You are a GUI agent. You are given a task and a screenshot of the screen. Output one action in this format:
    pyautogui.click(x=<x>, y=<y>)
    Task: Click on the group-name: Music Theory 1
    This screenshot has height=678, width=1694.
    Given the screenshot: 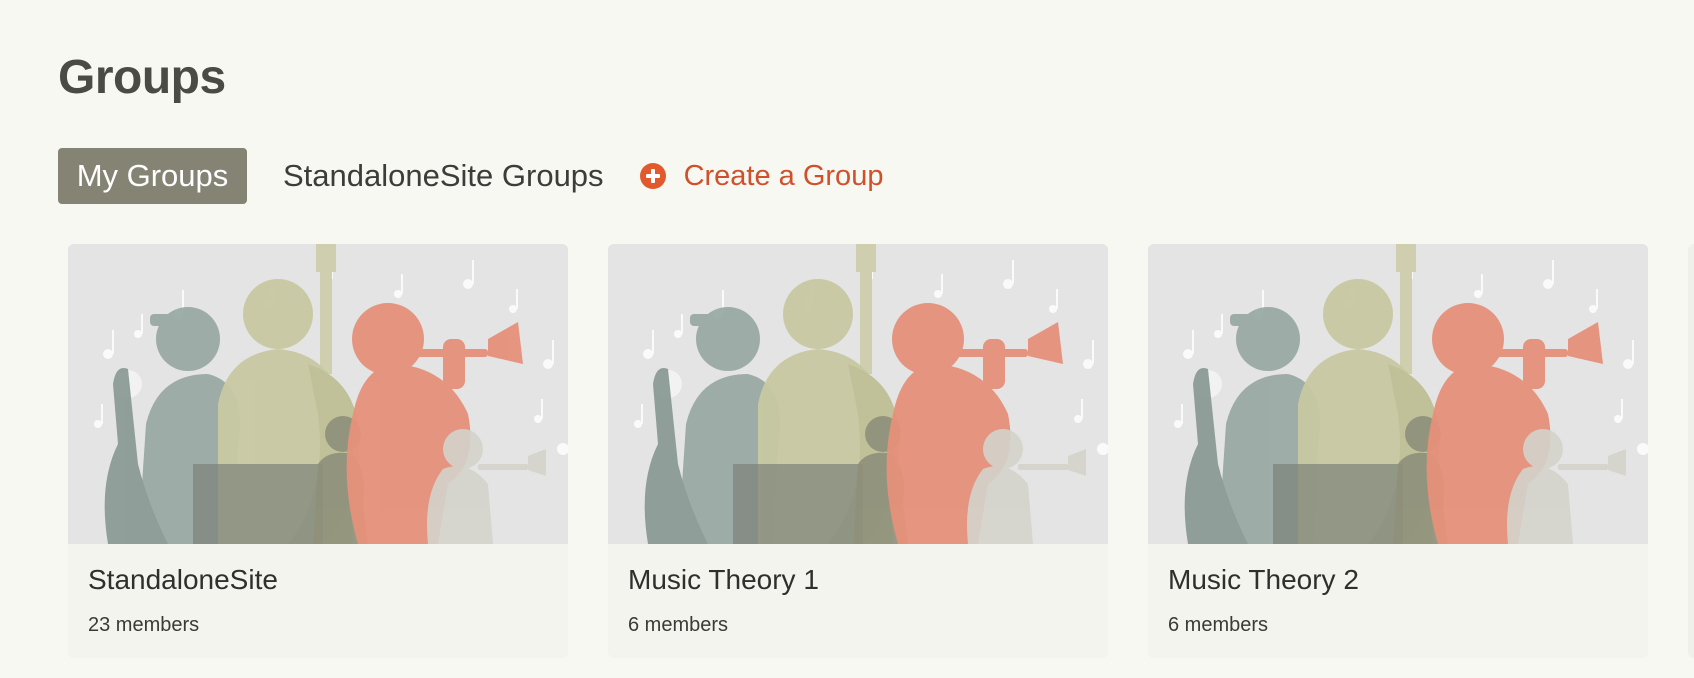 What is the action you would take?
    pyautogui.click(x=723, y=580)
    